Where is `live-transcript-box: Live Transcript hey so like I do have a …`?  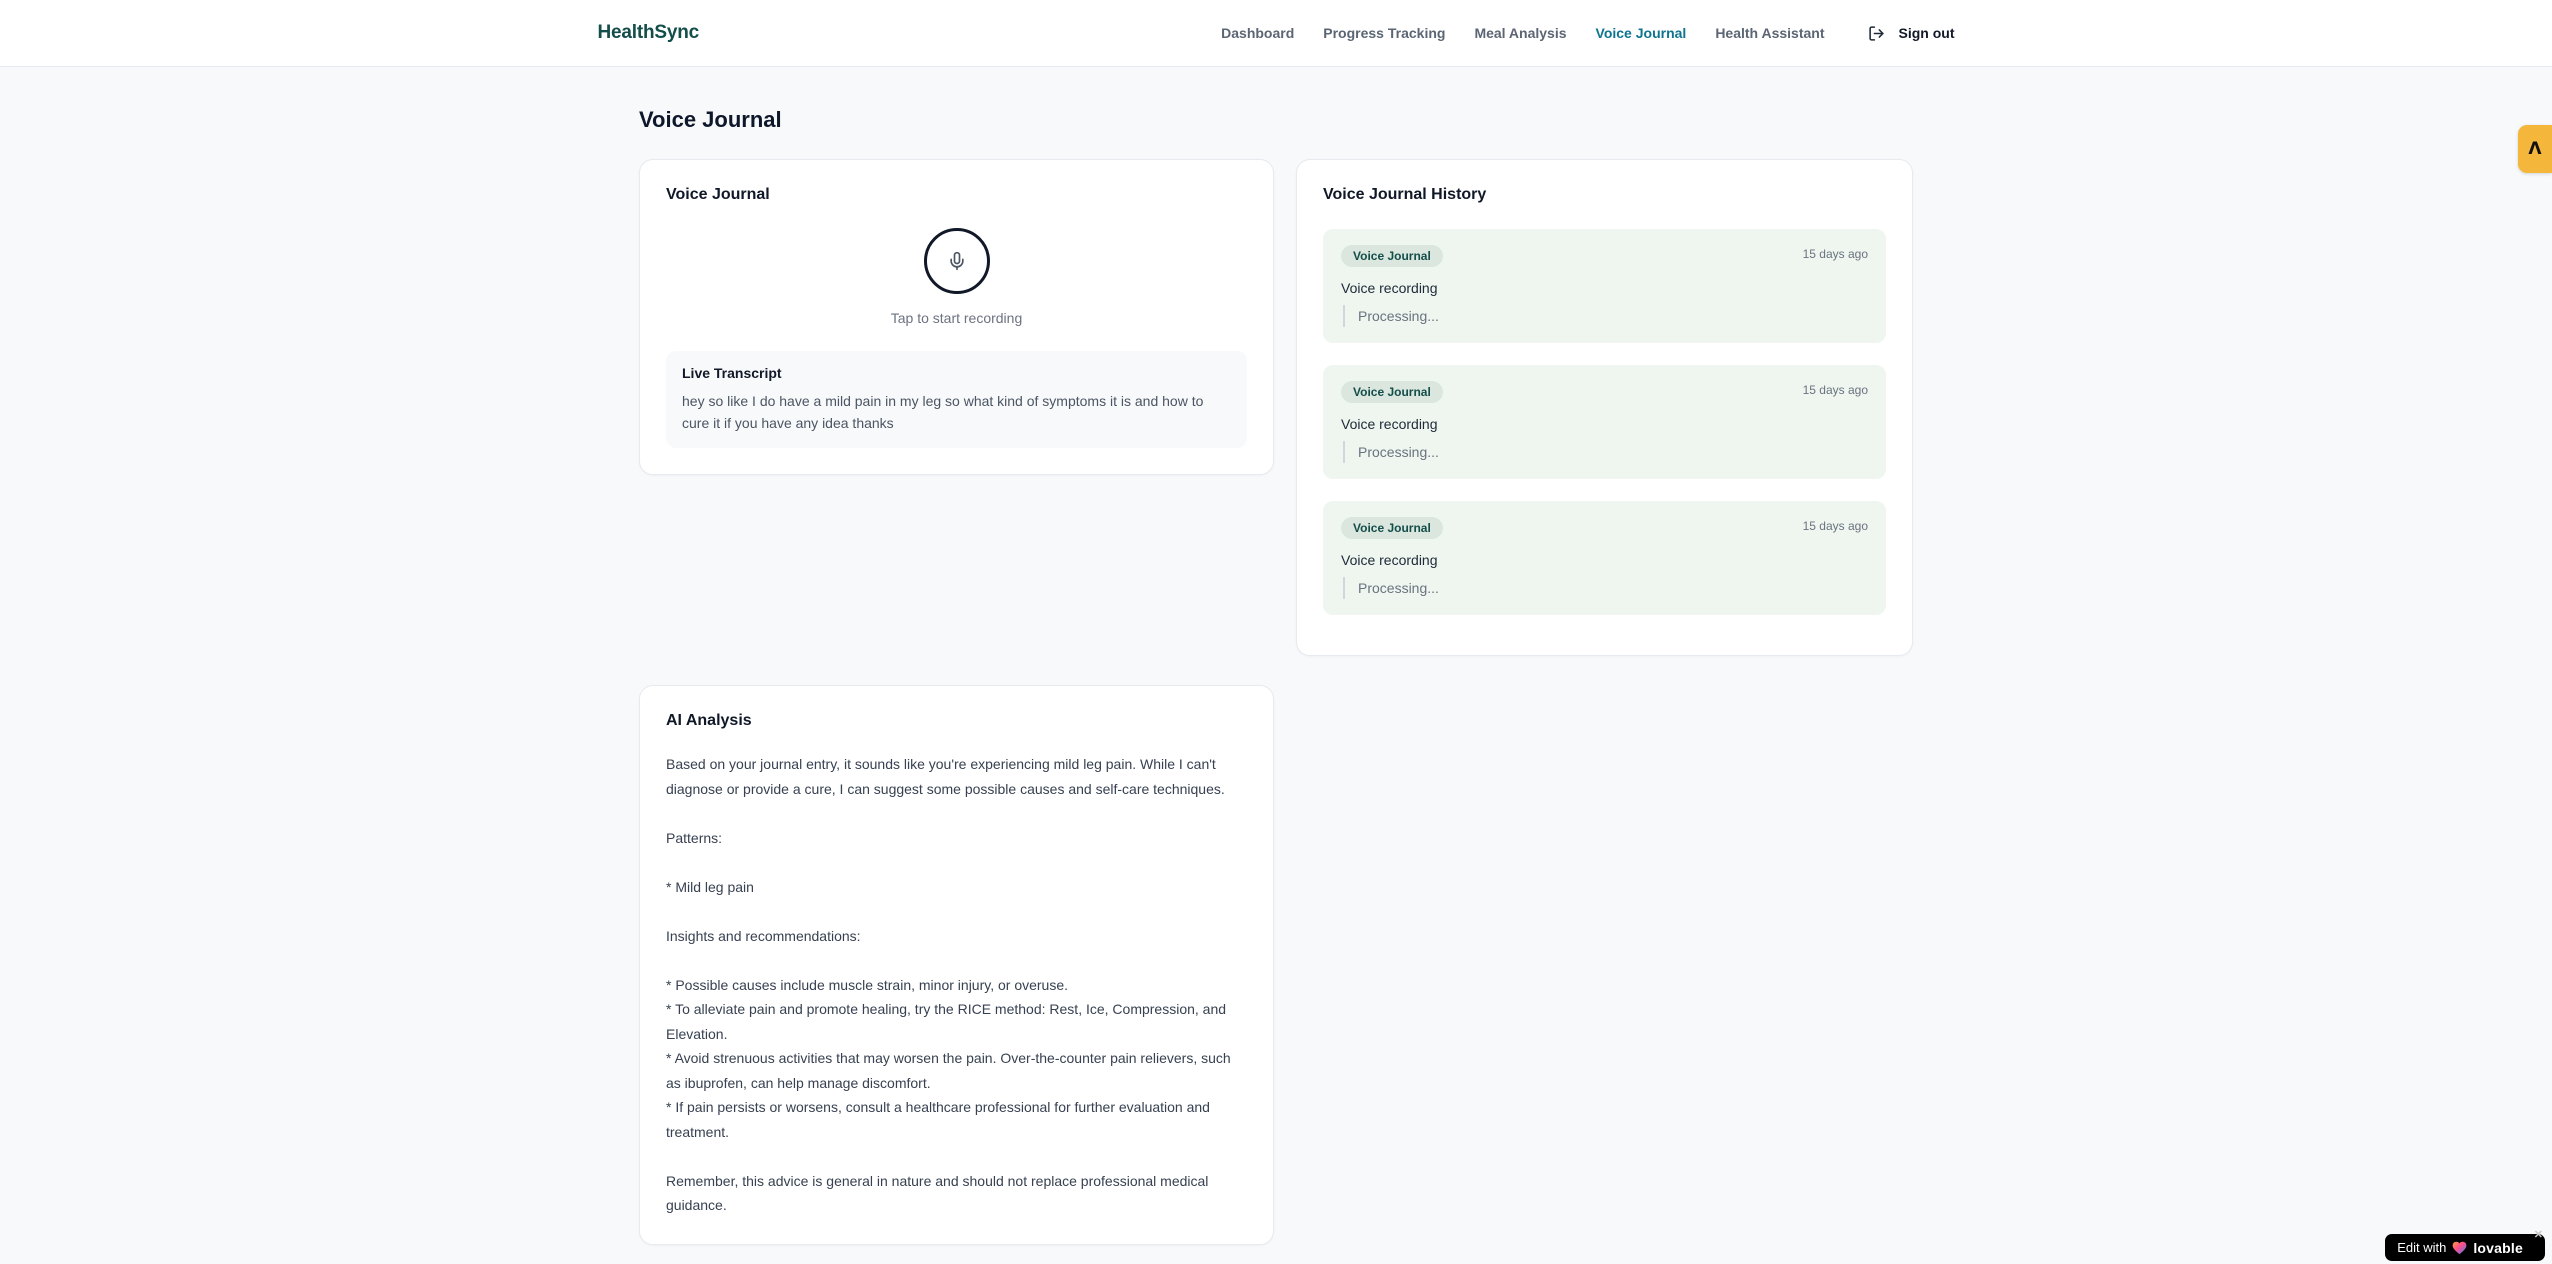
live-transcript-box: Live Transcript hey so like I do have a … is located at coordinates (956, 399).